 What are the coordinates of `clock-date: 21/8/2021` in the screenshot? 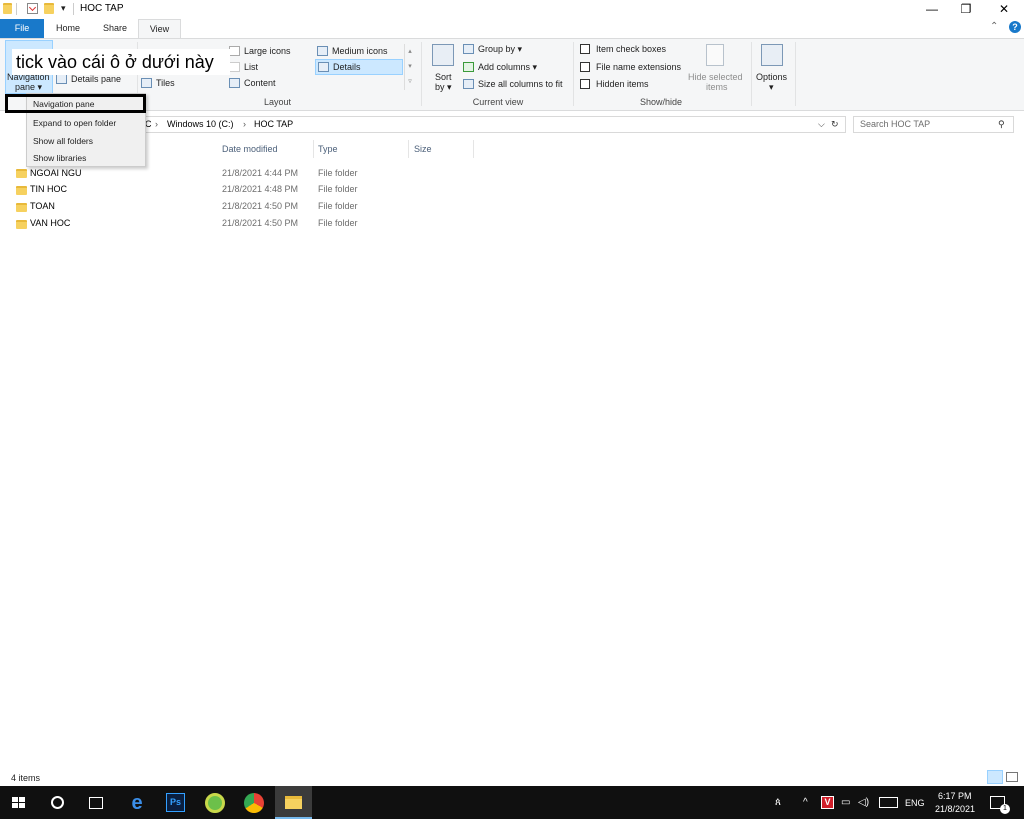 It's located at (955, 809).